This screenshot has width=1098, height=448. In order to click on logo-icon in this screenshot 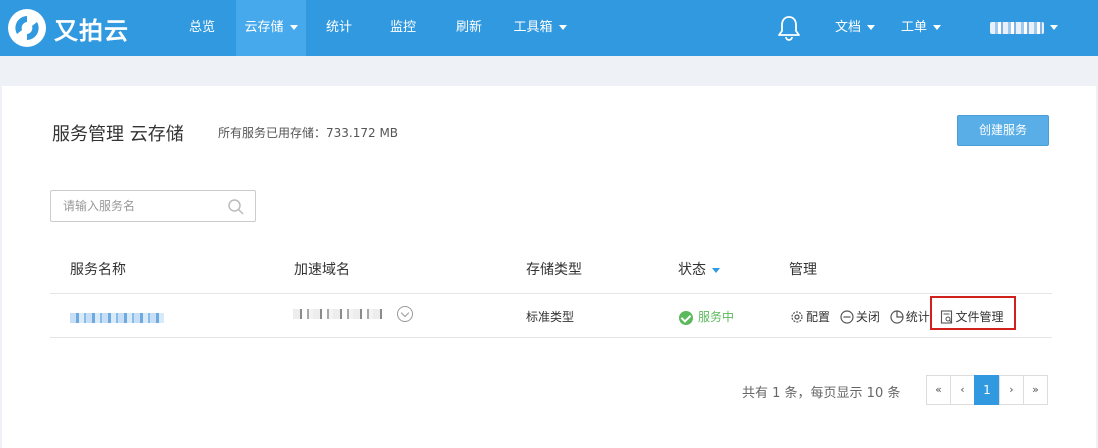, I will do `click(27, 28)`.